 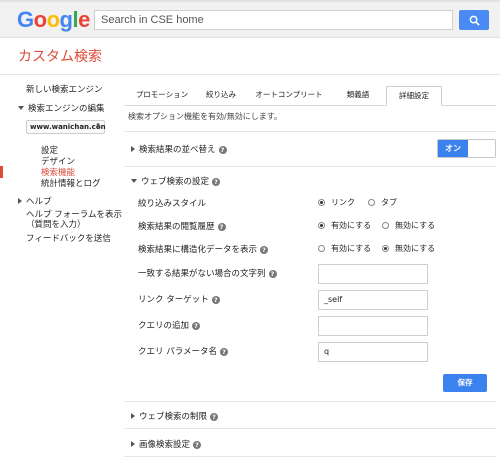 I want to click on sidebar-item-help: ヘルプ, so click(x=35, y=201).